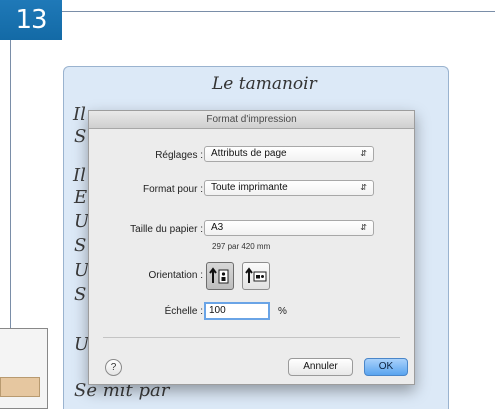 This screenshot has width=495, height=409. Describe the element at coordinates (172, 189) in the screenshot. I see `format-for-label: Format pour :` at that location.